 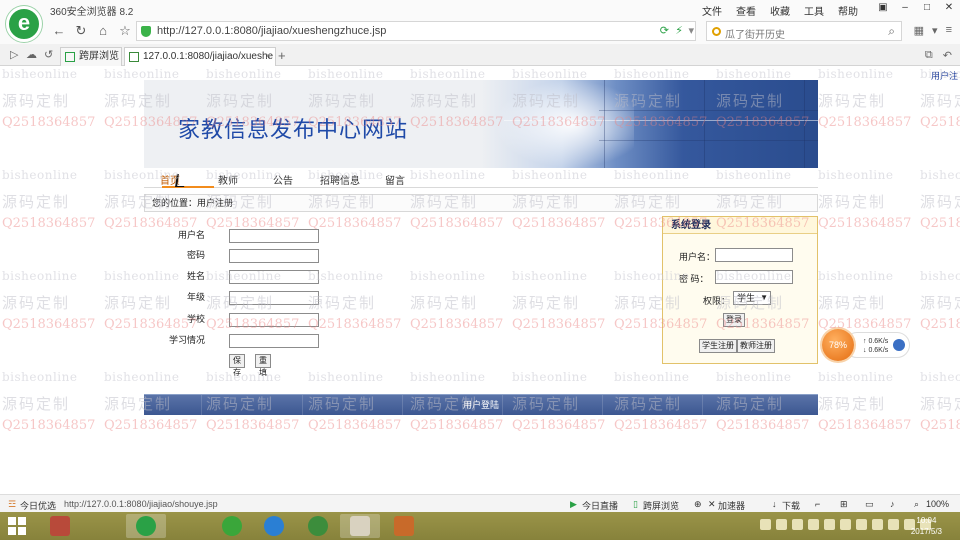 What do you see at coordinates (600, 505) in the screenshot?
I see `live-label: 今日直播` at bounding box center [600, 505].